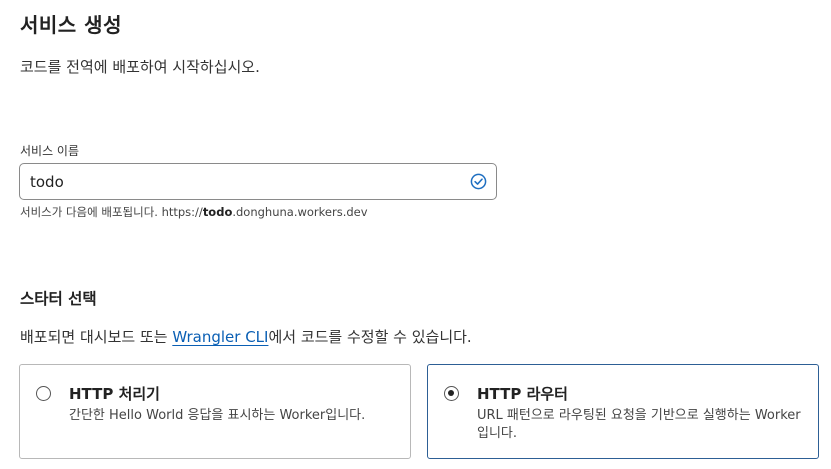 Image resolution: width=831 pixels, height=469 pixels. What do you see at coordinates (58, 299) in the screenshot?
I see `starter-section-title: 스타터 선택` at bounding box center [58, 299].